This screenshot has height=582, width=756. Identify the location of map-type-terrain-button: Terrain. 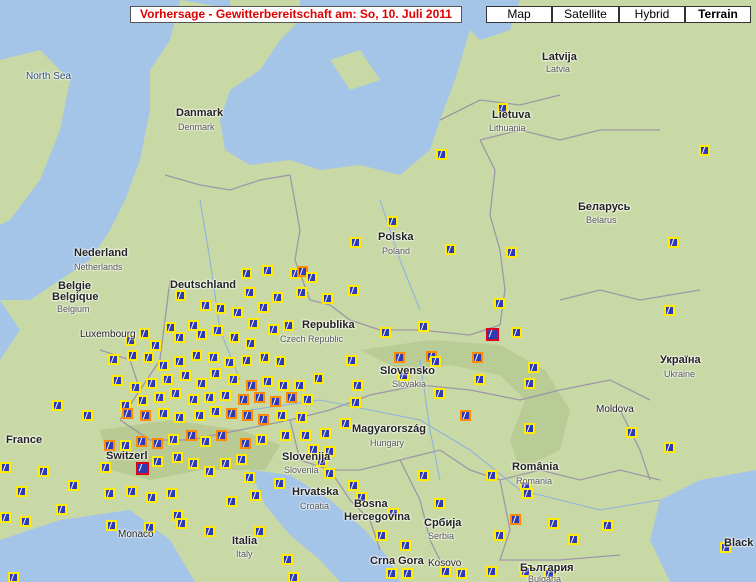
(718, 14).